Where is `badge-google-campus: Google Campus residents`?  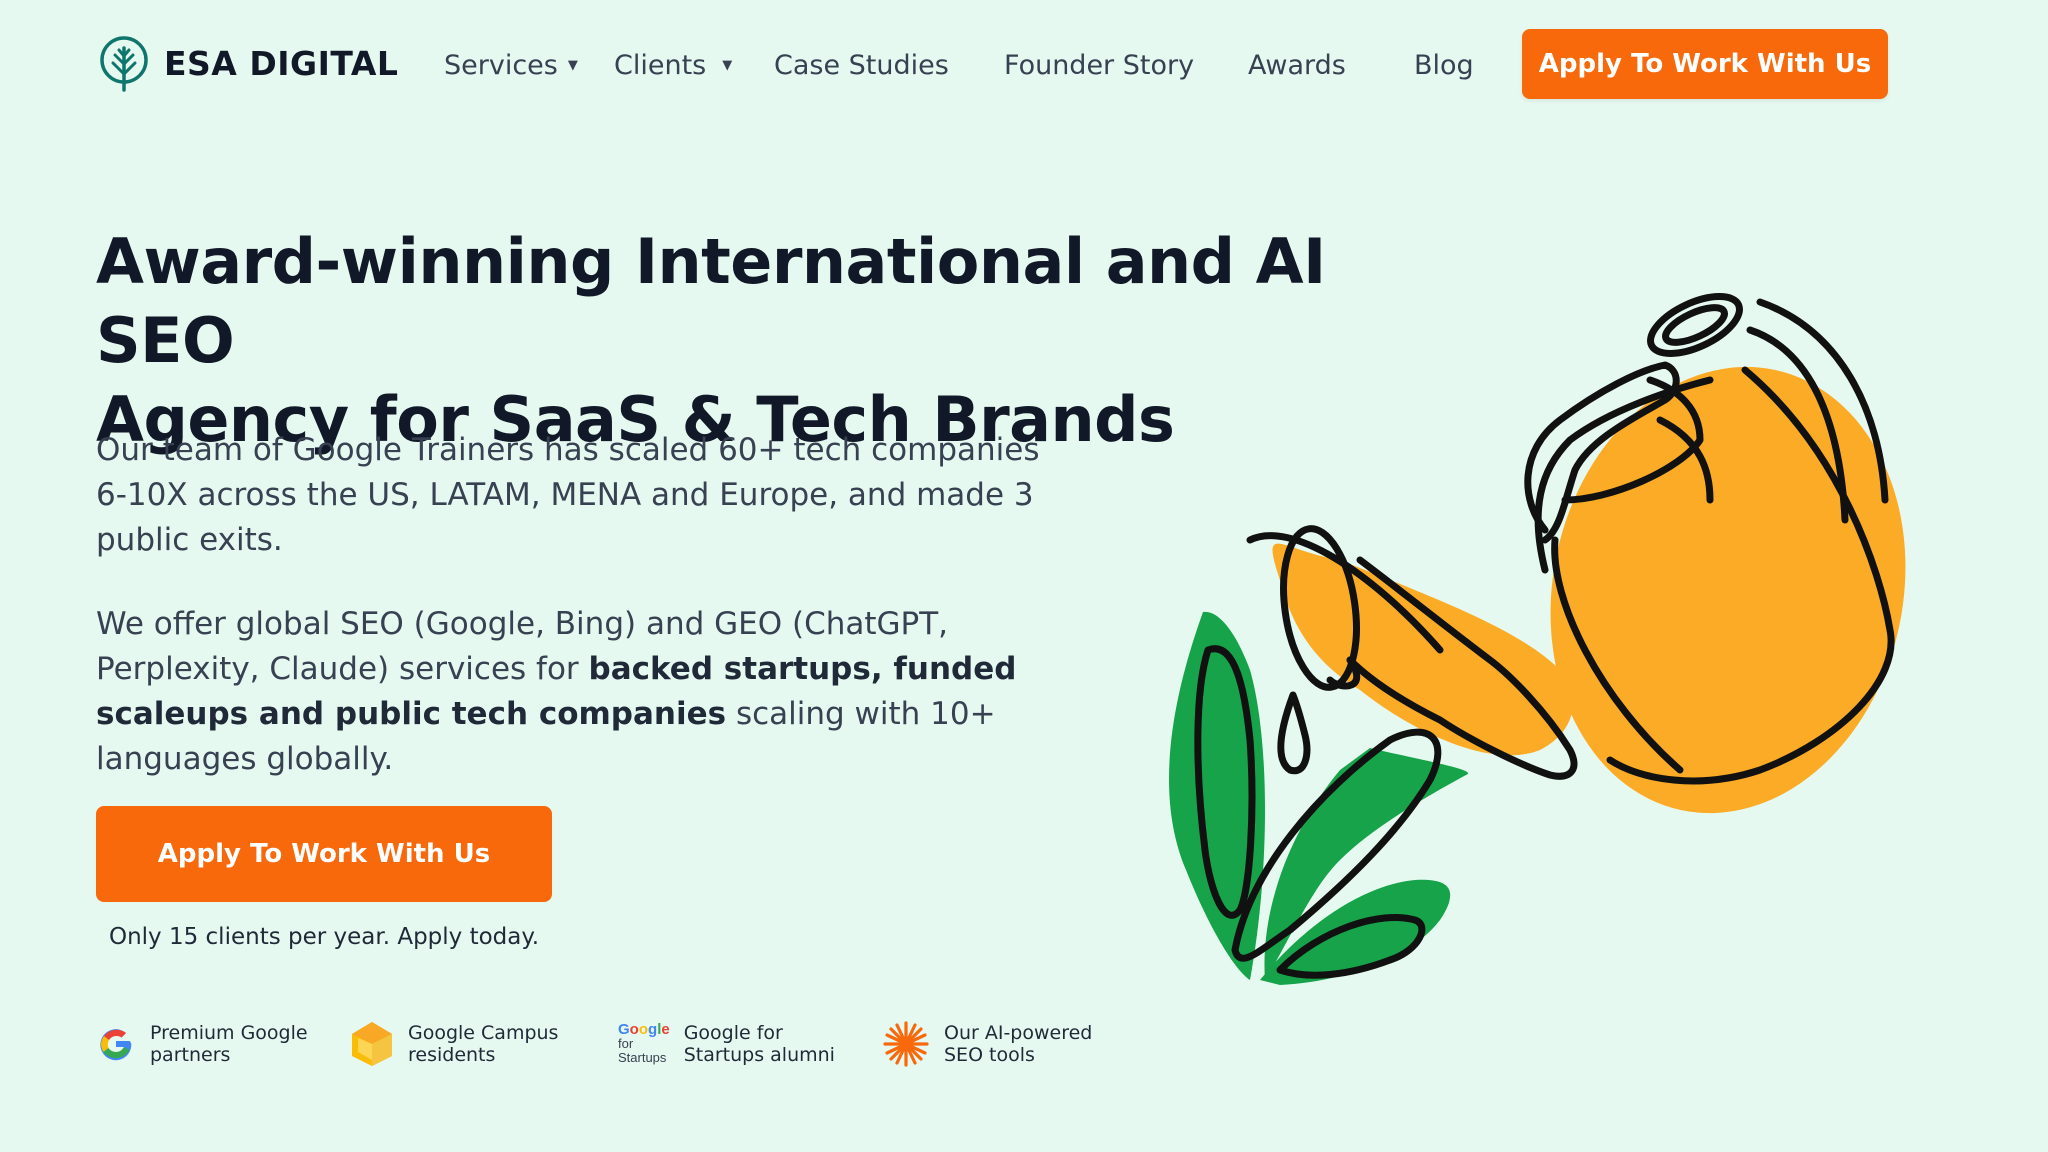
badge-google-campus: Google Campus residents is located at coordinates (454, 1044).